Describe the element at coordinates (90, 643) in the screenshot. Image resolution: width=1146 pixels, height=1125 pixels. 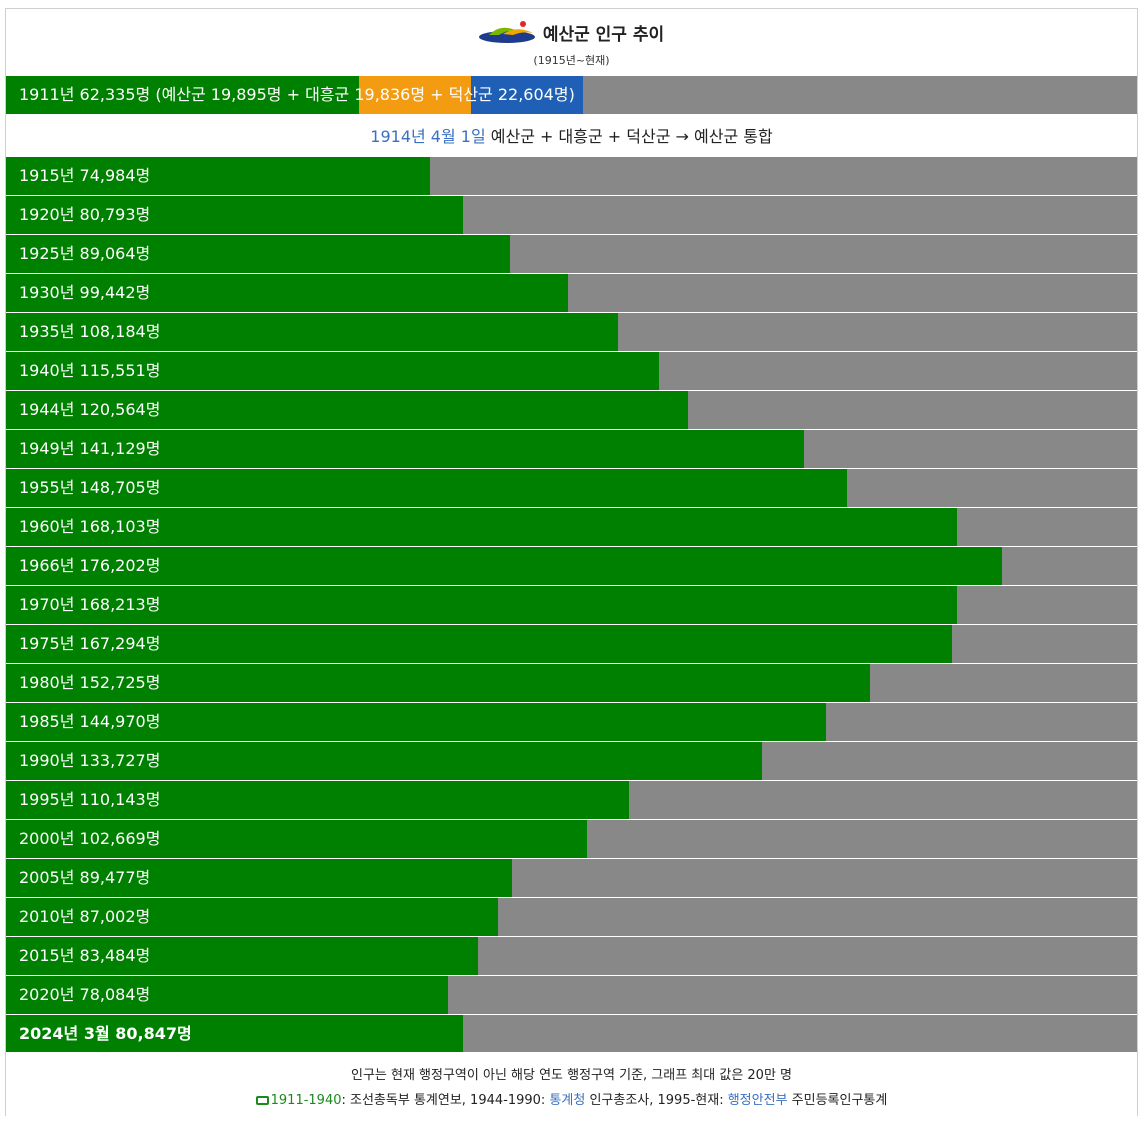
I see `bar-label: 1975년 167,294명` at that location.